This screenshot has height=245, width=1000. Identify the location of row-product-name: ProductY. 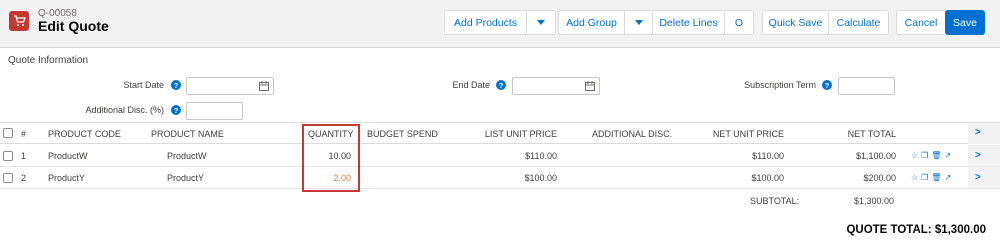
(186, 178).